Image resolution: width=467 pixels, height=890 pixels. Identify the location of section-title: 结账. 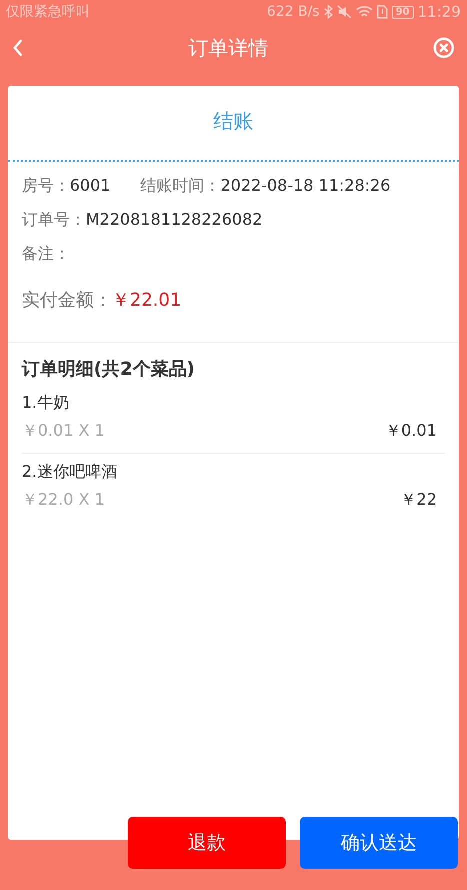
(233, 121).